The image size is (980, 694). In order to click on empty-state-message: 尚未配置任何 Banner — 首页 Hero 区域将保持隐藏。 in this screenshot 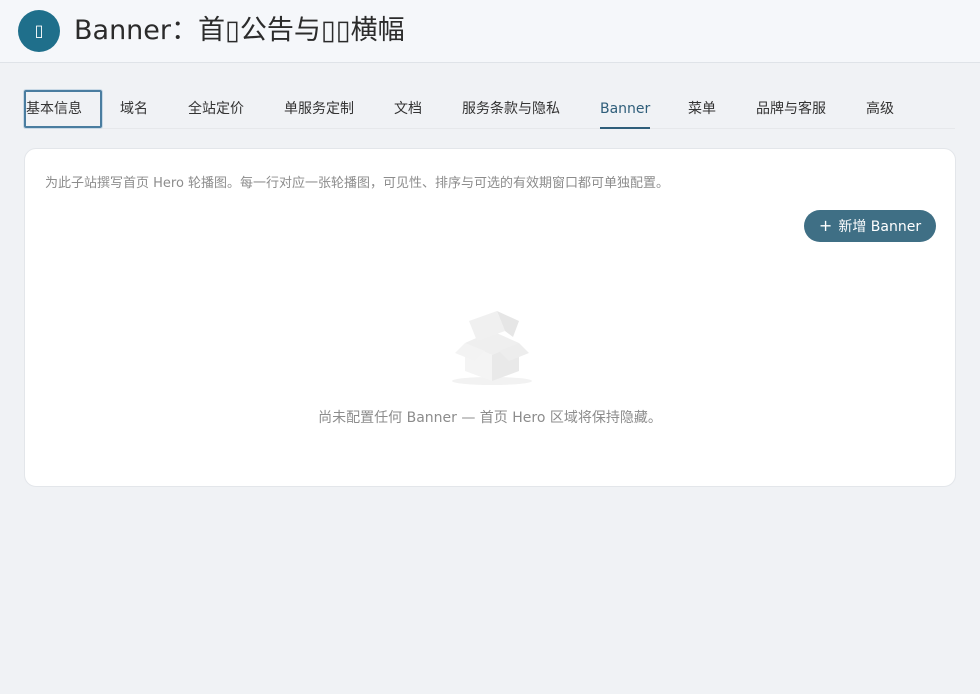, I will do `click(490, 418)`.